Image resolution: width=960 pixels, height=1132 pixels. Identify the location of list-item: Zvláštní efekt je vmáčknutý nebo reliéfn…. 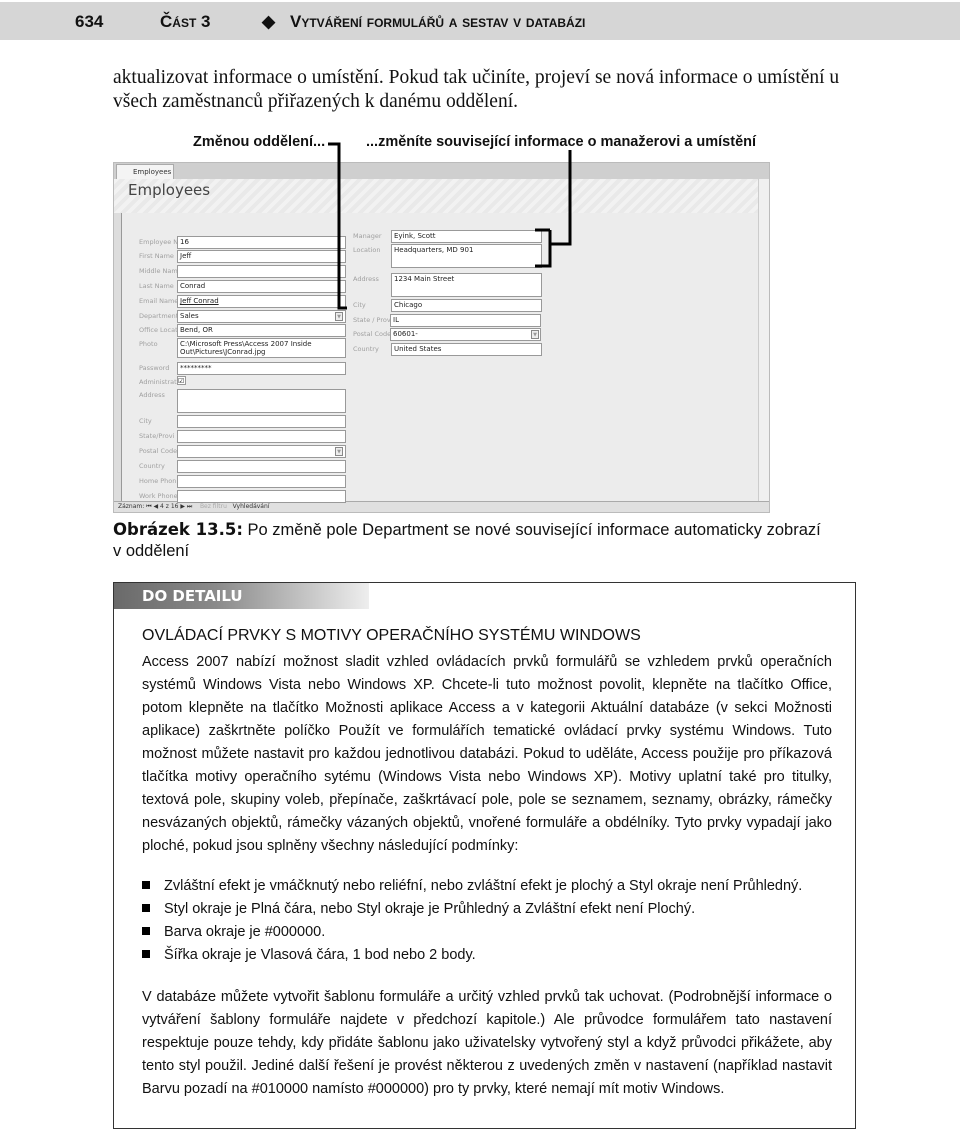
(472, 886).